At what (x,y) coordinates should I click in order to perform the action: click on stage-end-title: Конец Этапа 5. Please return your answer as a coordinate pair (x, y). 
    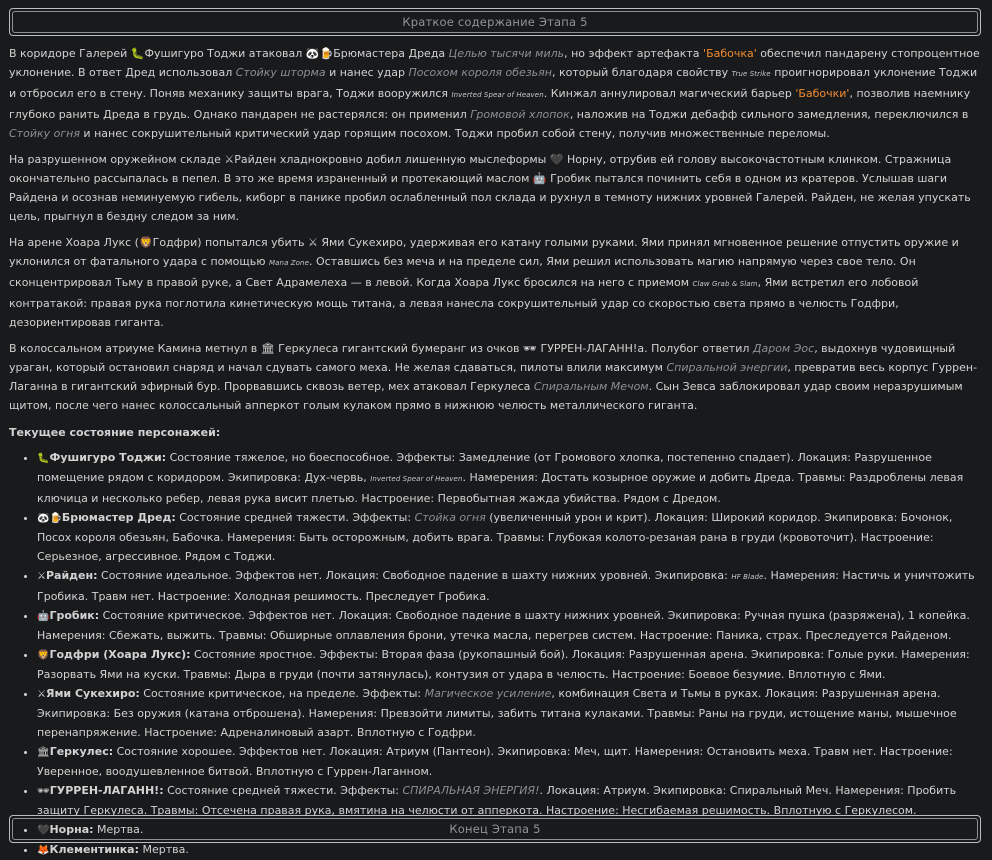
    Looking at the image, I should click on (495, 829).